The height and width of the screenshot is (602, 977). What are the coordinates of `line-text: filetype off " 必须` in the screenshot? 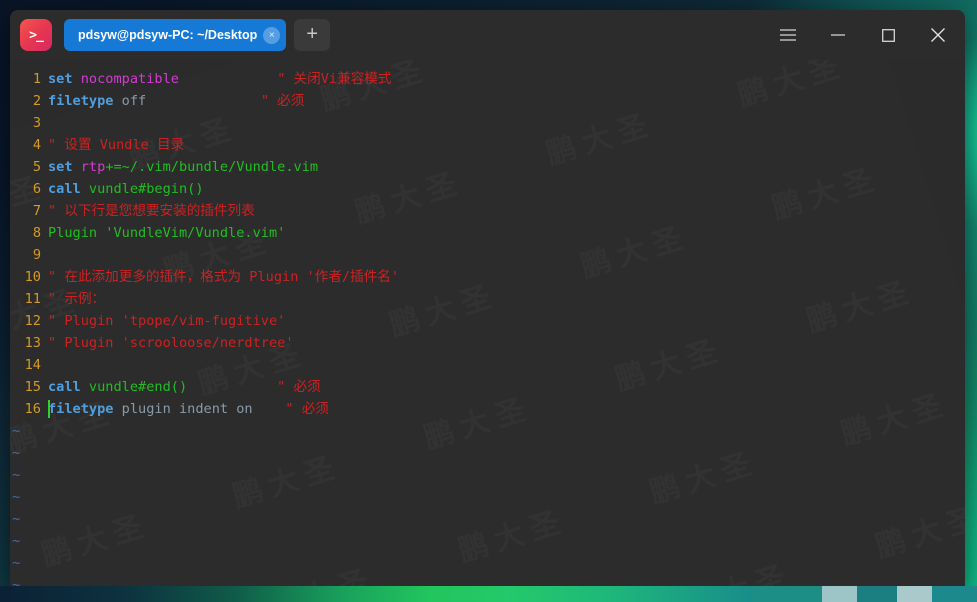 It's located at (176, 101).